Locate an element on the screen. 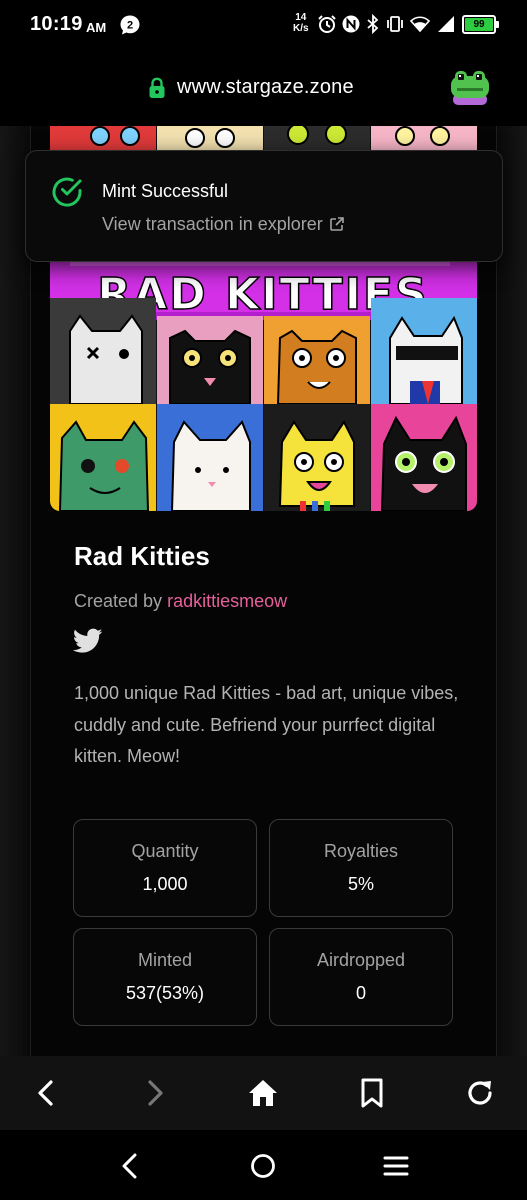  system-navigation-bar is located at coordinates (263, 1165).